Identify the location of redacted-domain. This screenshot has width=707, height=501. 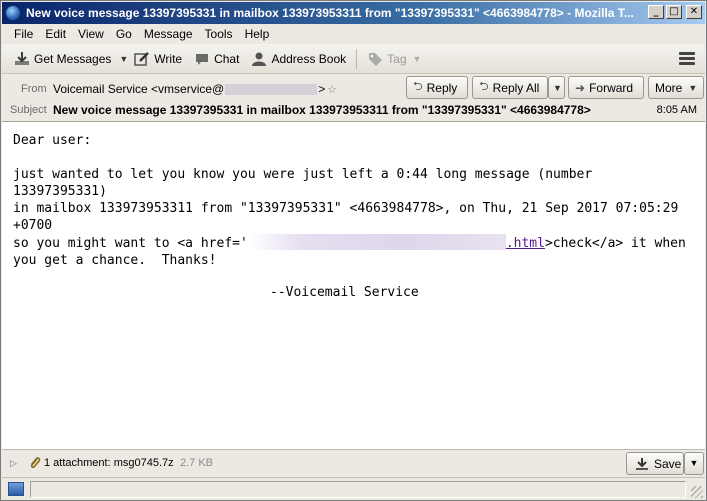
(271, 90).